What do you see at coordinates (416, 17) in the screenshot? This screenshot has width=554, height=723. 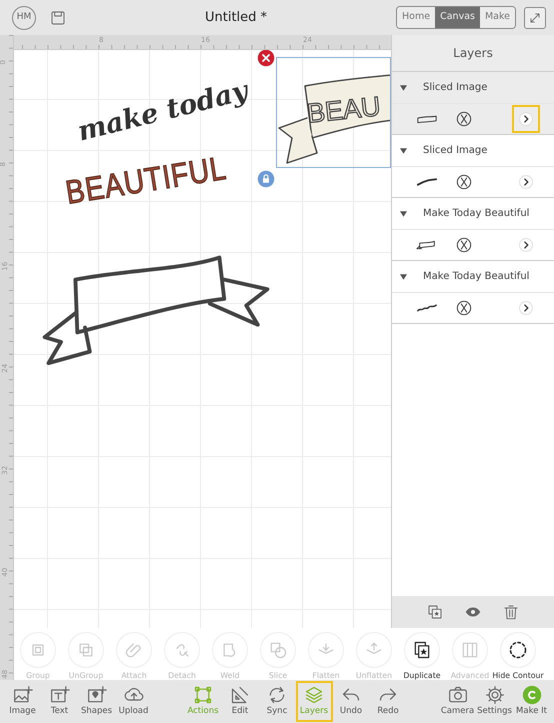 I see `mode-tab: Home` at bounding box center [416, 17].